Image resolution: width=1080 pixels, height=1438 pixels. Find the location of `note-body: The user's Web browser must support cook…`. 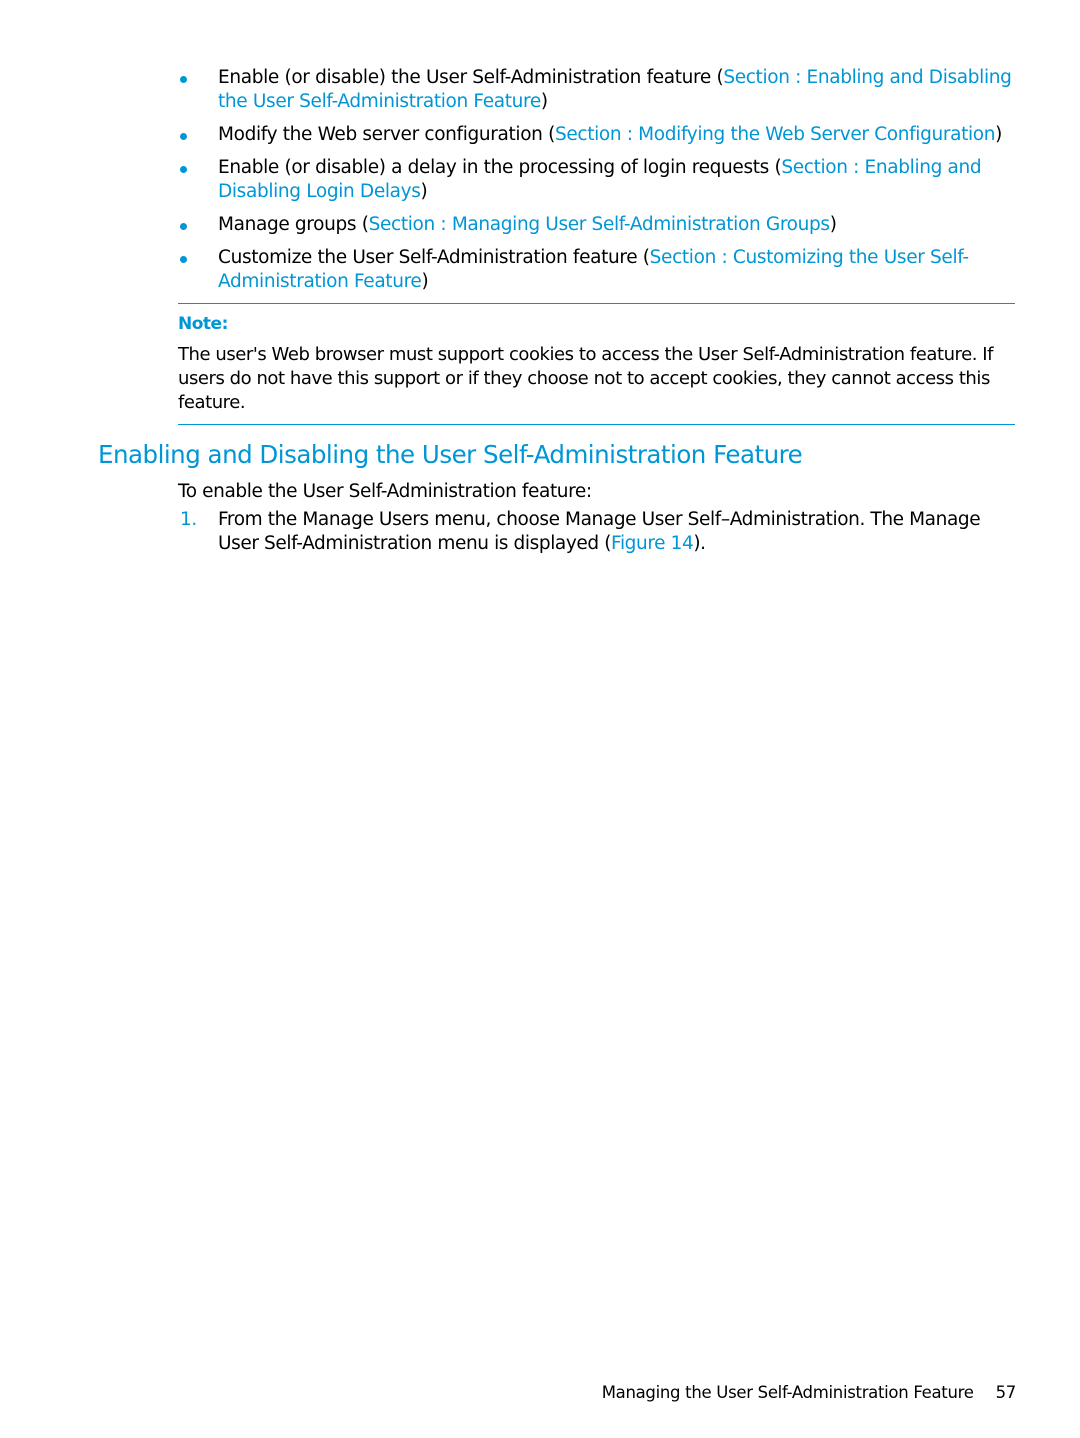

note-body: The user's Web browser must support cook… is located at coordinates (586, 378).